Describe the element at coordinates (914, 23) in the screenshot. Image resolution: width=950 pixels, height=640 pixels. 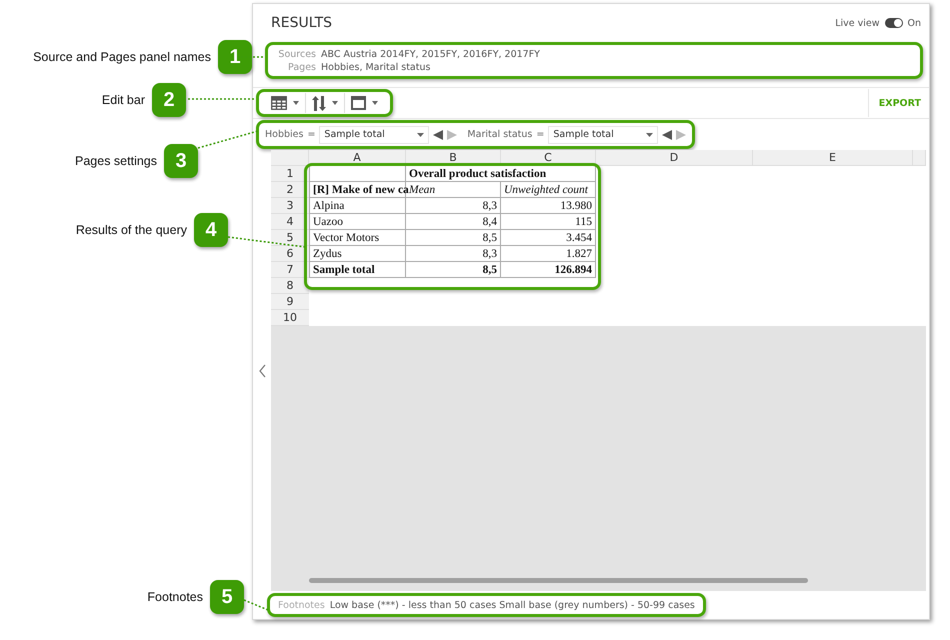
I see `live-view-state: On` at that location.